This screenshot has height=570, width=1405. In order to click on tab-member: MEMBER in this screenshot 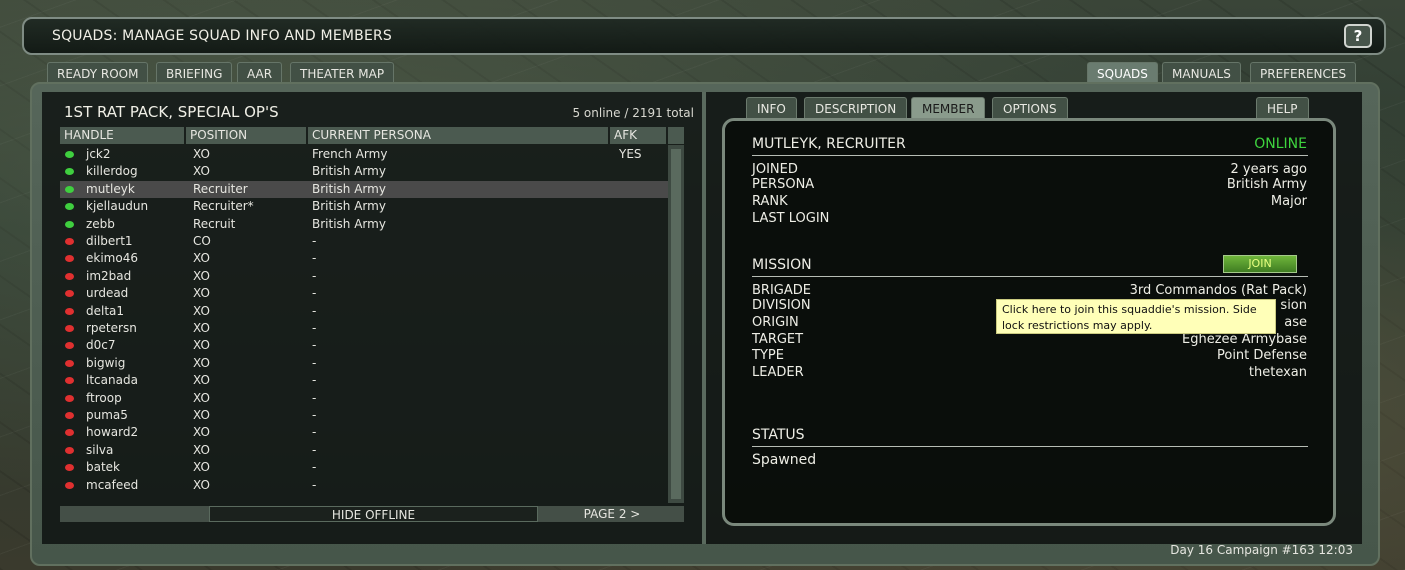, I will do `click(948, 108)`.